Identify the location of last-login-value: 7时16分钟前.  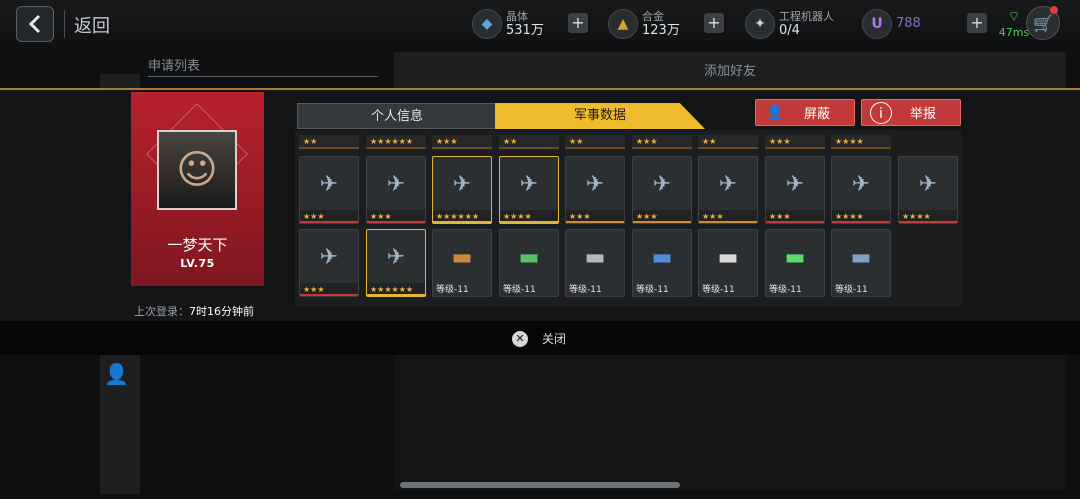
(221, 311).